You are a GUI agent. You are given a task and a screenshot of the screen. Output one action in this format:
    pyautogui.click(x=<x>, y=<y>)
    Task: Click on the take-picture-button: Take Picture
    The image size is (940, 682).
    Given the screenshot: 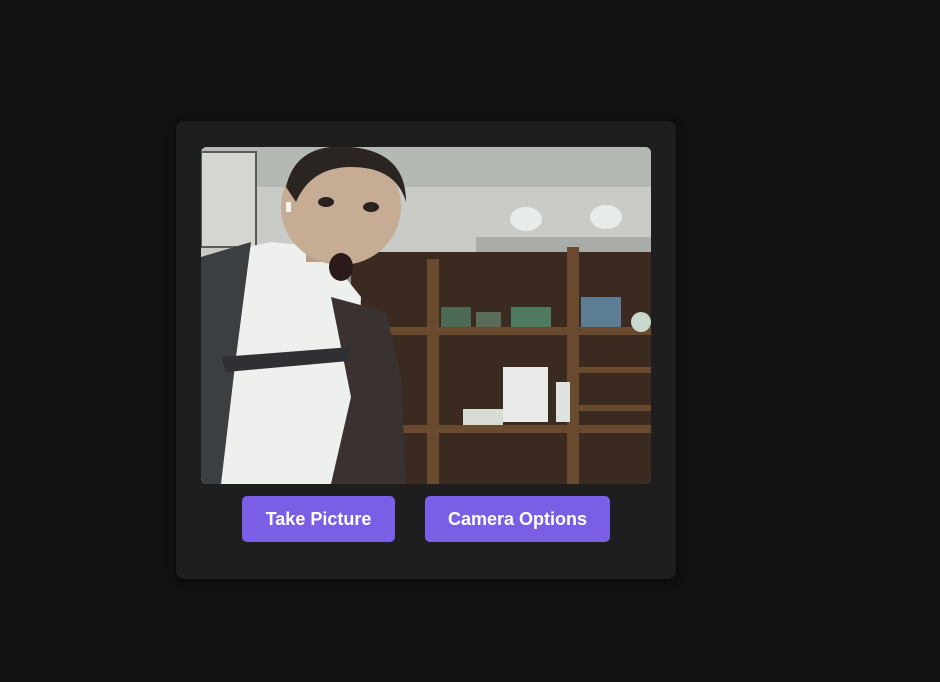 What is the action you would take?
    pyautogui.click(x=318, y=519)
    